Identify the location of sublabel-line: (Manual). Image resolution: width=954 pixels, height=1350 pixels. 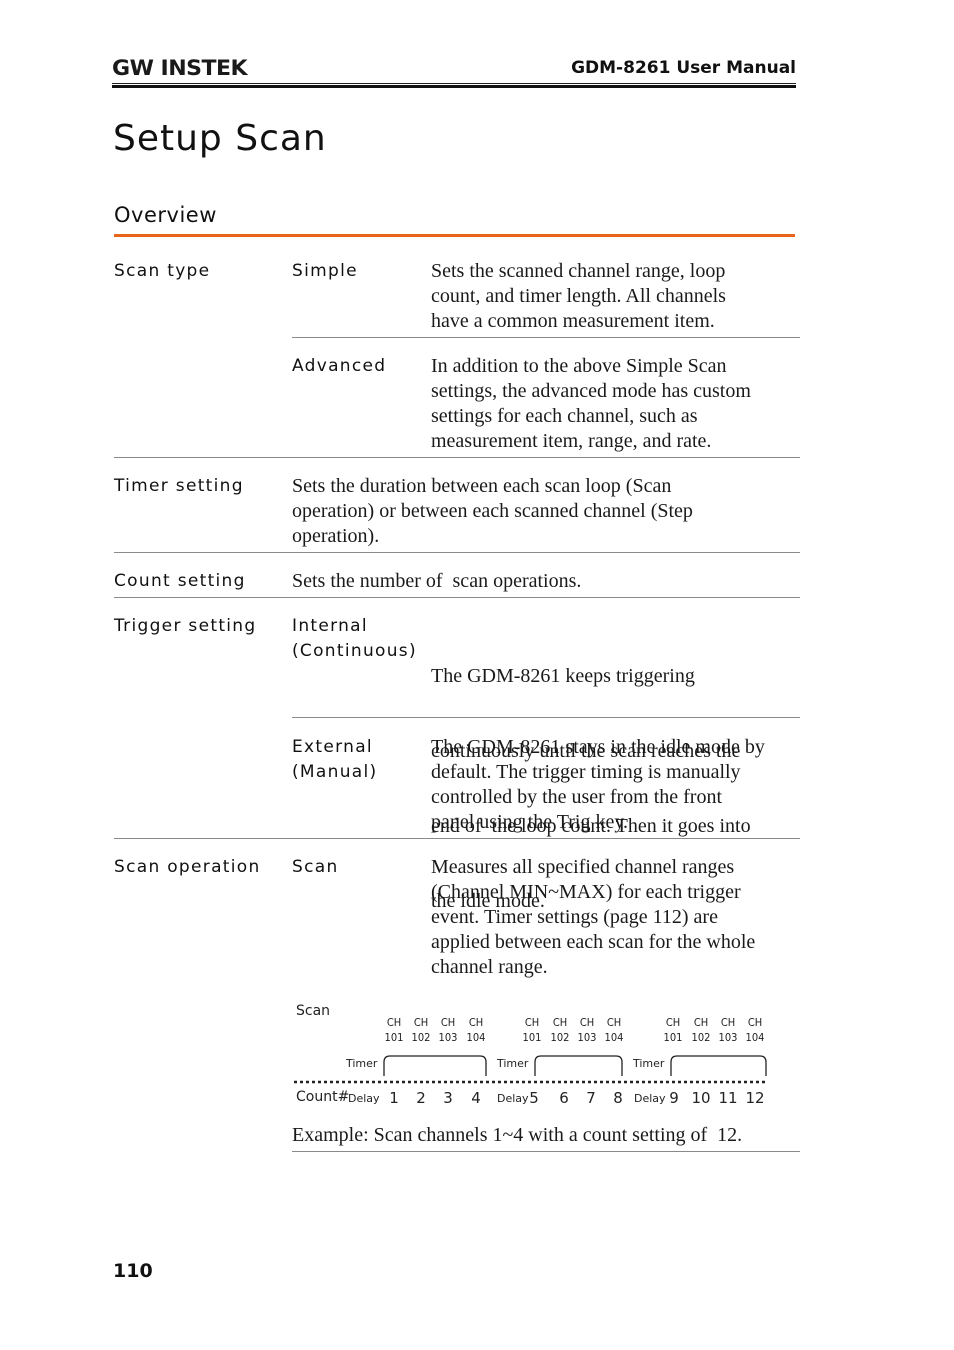
(335, 772).